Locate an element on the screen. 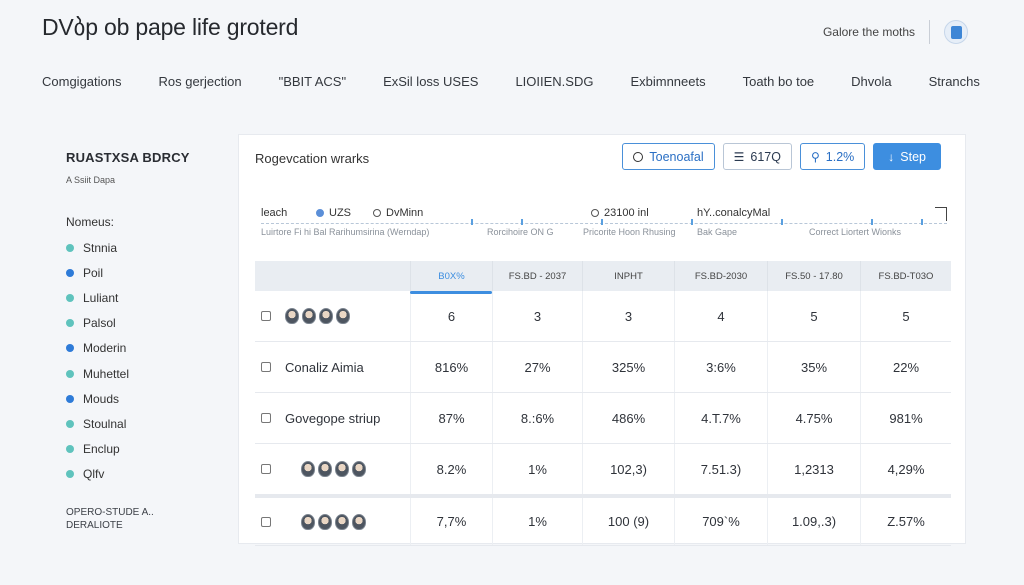 The height and width of the screenshot is (585, 1024). nav-item-9: Stranchs is located at coordinates (954, 81).